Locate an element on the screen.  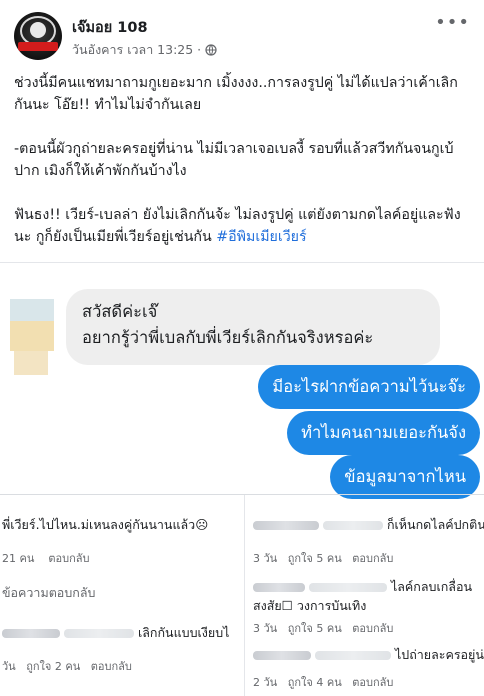
more-options-icon: ••• is located at coordinates (452, 22).